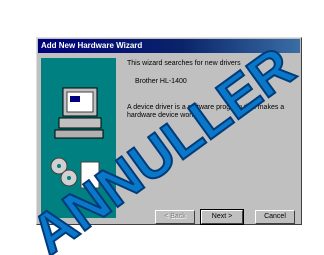 This screenshot has height=255, width=324. I want to click on cancel-button: Cancel, so click(275, 217).